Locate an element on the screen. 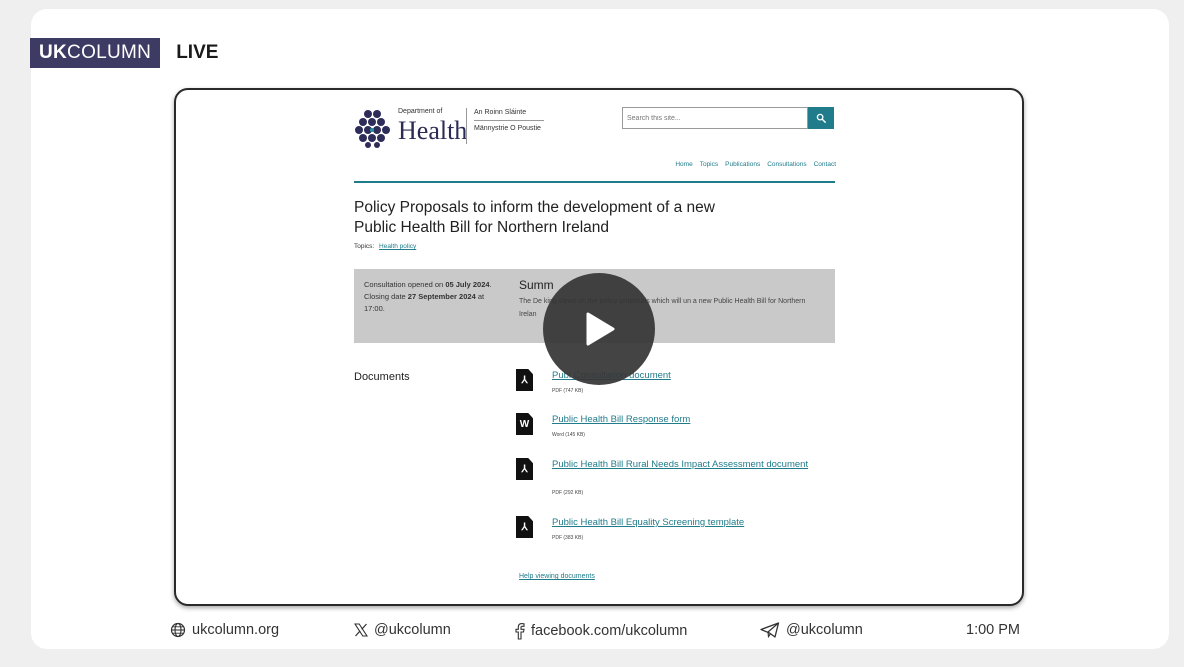  footer-telegram: @ukcolumn is located at coordinates (811, 630).